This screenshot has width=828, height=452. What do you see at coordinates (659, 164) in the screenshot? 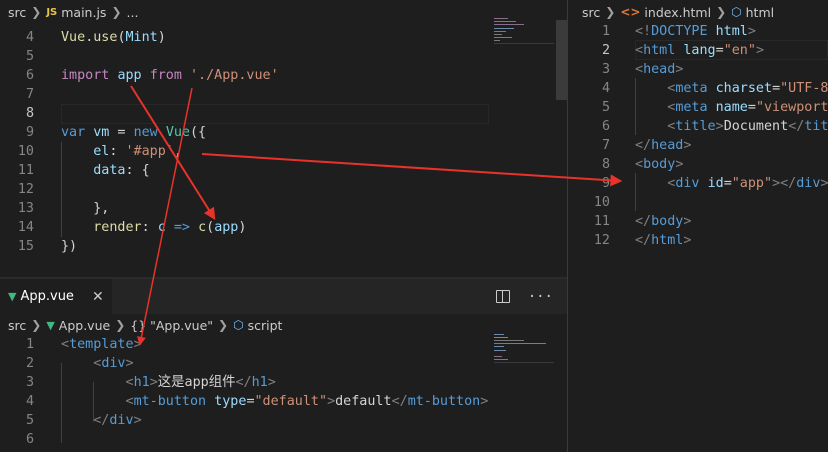
I see `code-text: <body>` at bounding box center [659, 164].